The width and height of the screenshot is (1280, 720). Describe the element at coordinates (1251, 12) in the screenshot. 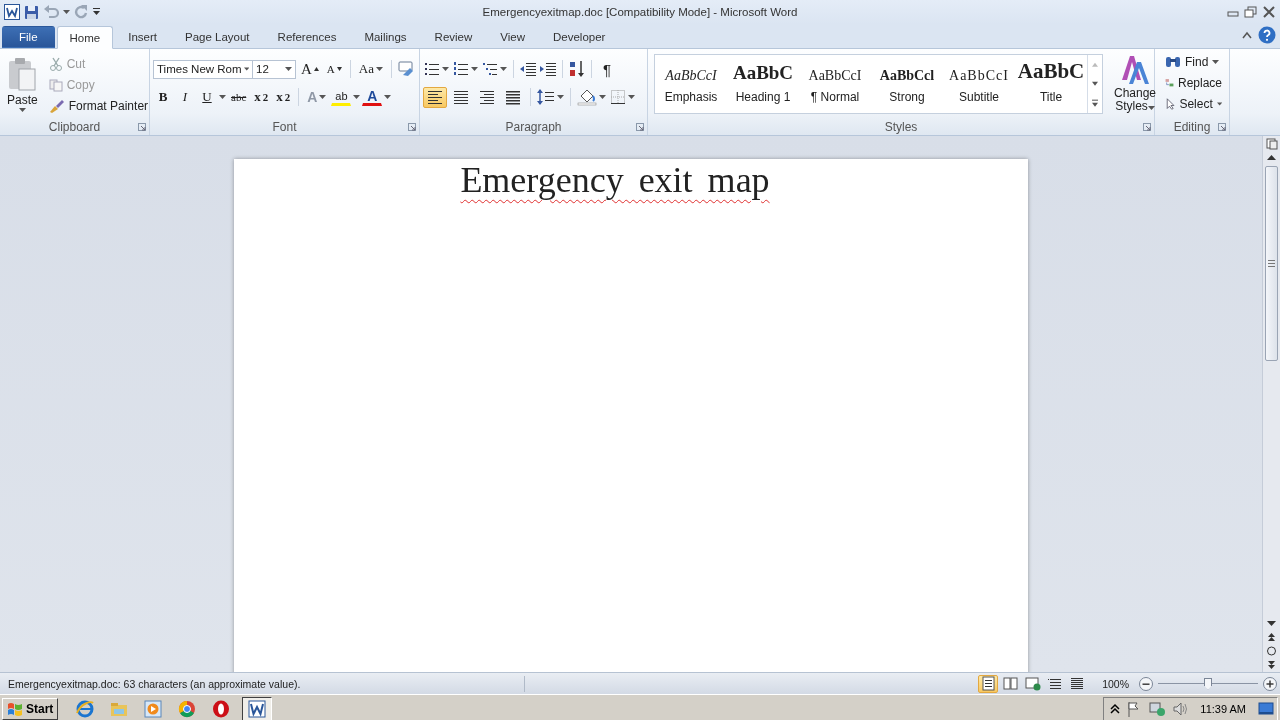

I see `restore-icon` at that location.